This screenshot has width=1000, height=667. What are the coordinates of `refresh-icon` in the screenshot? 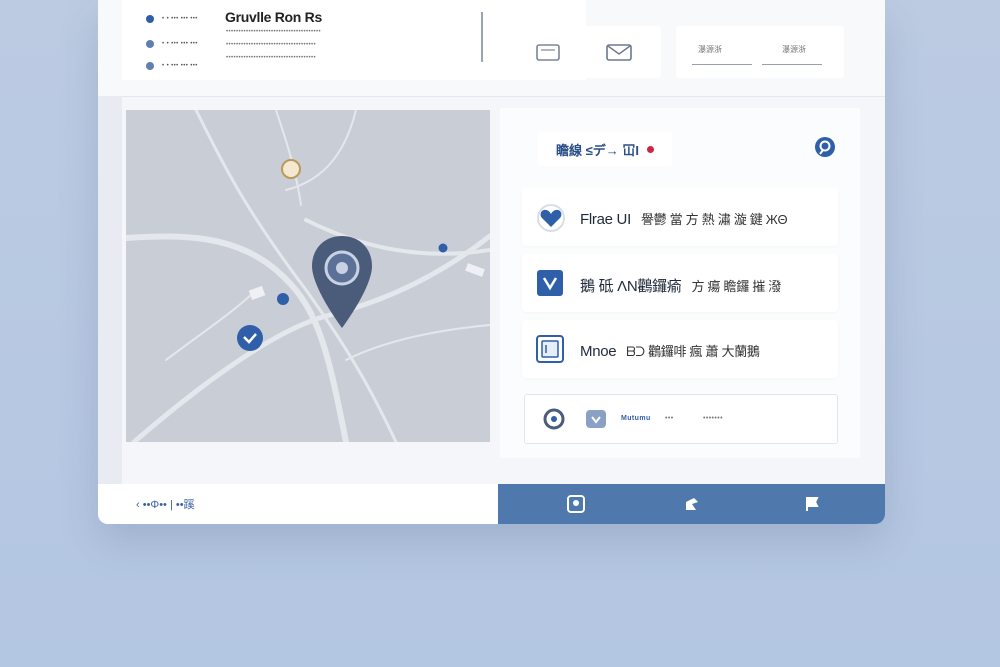 It's located at (554, 421).